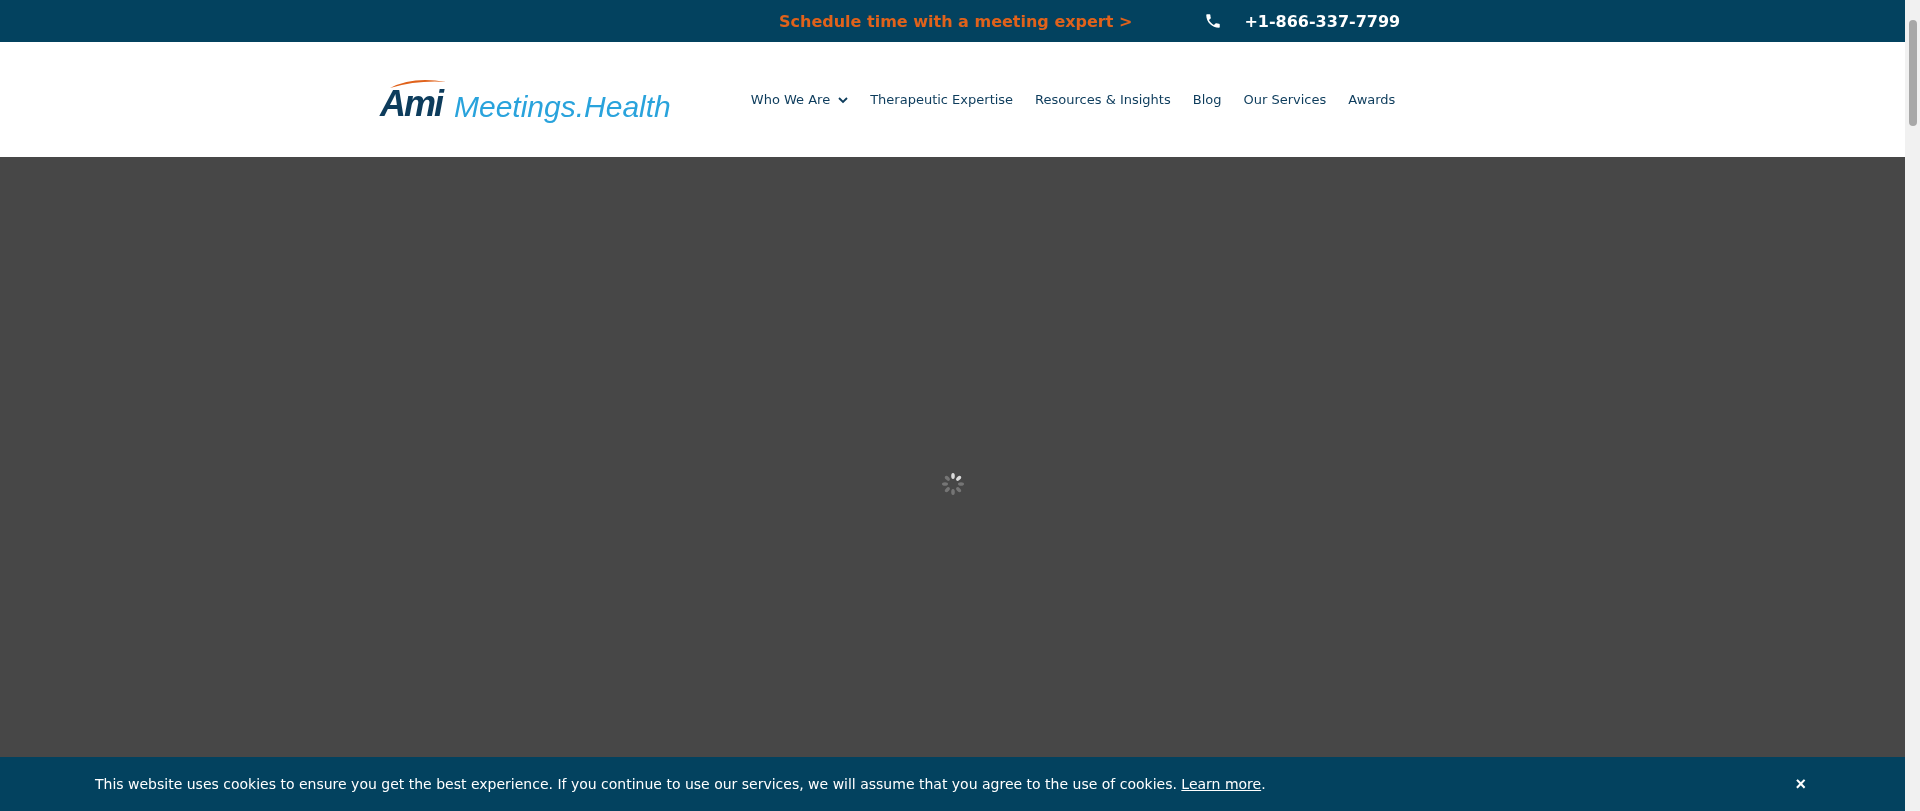 This screenshot has height=811, width=1920. What do you see at coordinates (1322, 21) in the screenshot?
I see `phone-number: +1-866-337-7799` at bounding box center [1322, 21].